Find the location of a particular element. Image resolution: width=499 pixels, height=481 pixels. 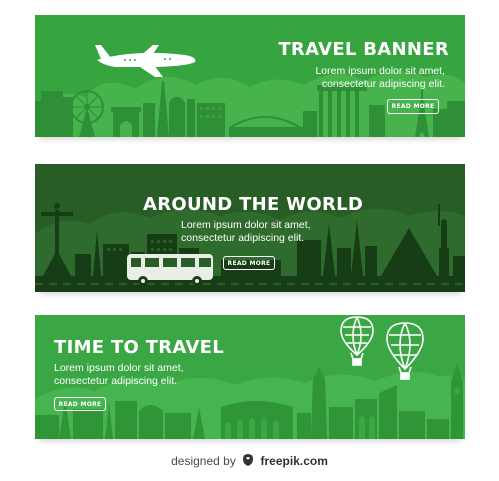

banner-title: TRAVEL BANNER is located at coordinates (363, 49).